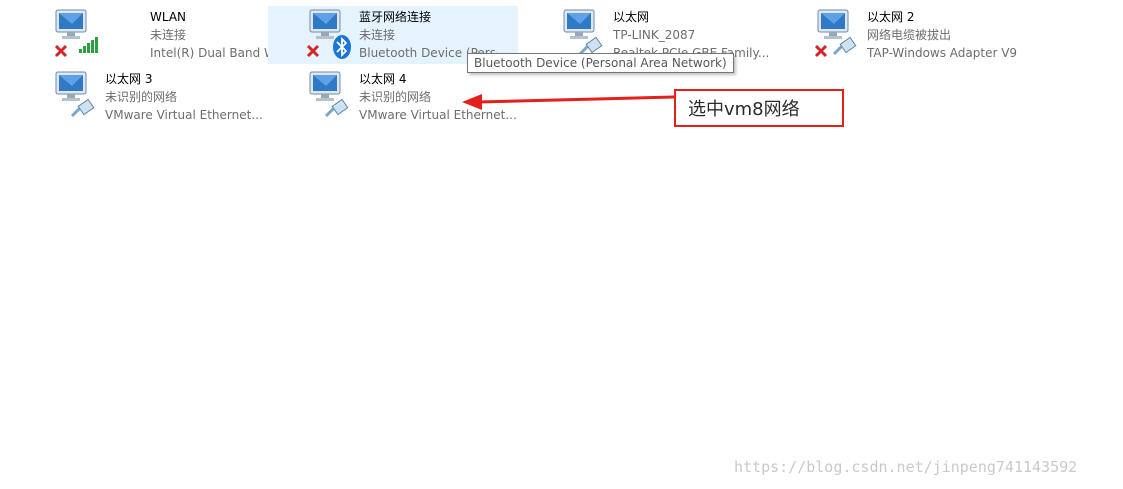  Describe the element at coordinates (568, 102) in the screenshot. I see `annotation-arrow` at that location.